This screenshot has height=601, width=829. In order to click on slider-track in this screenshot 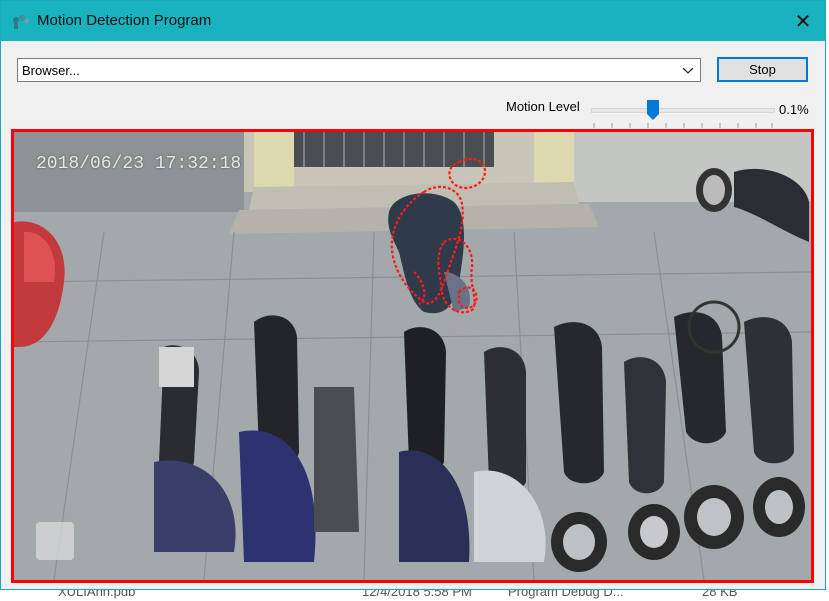, I will do `click(683, 110)`.